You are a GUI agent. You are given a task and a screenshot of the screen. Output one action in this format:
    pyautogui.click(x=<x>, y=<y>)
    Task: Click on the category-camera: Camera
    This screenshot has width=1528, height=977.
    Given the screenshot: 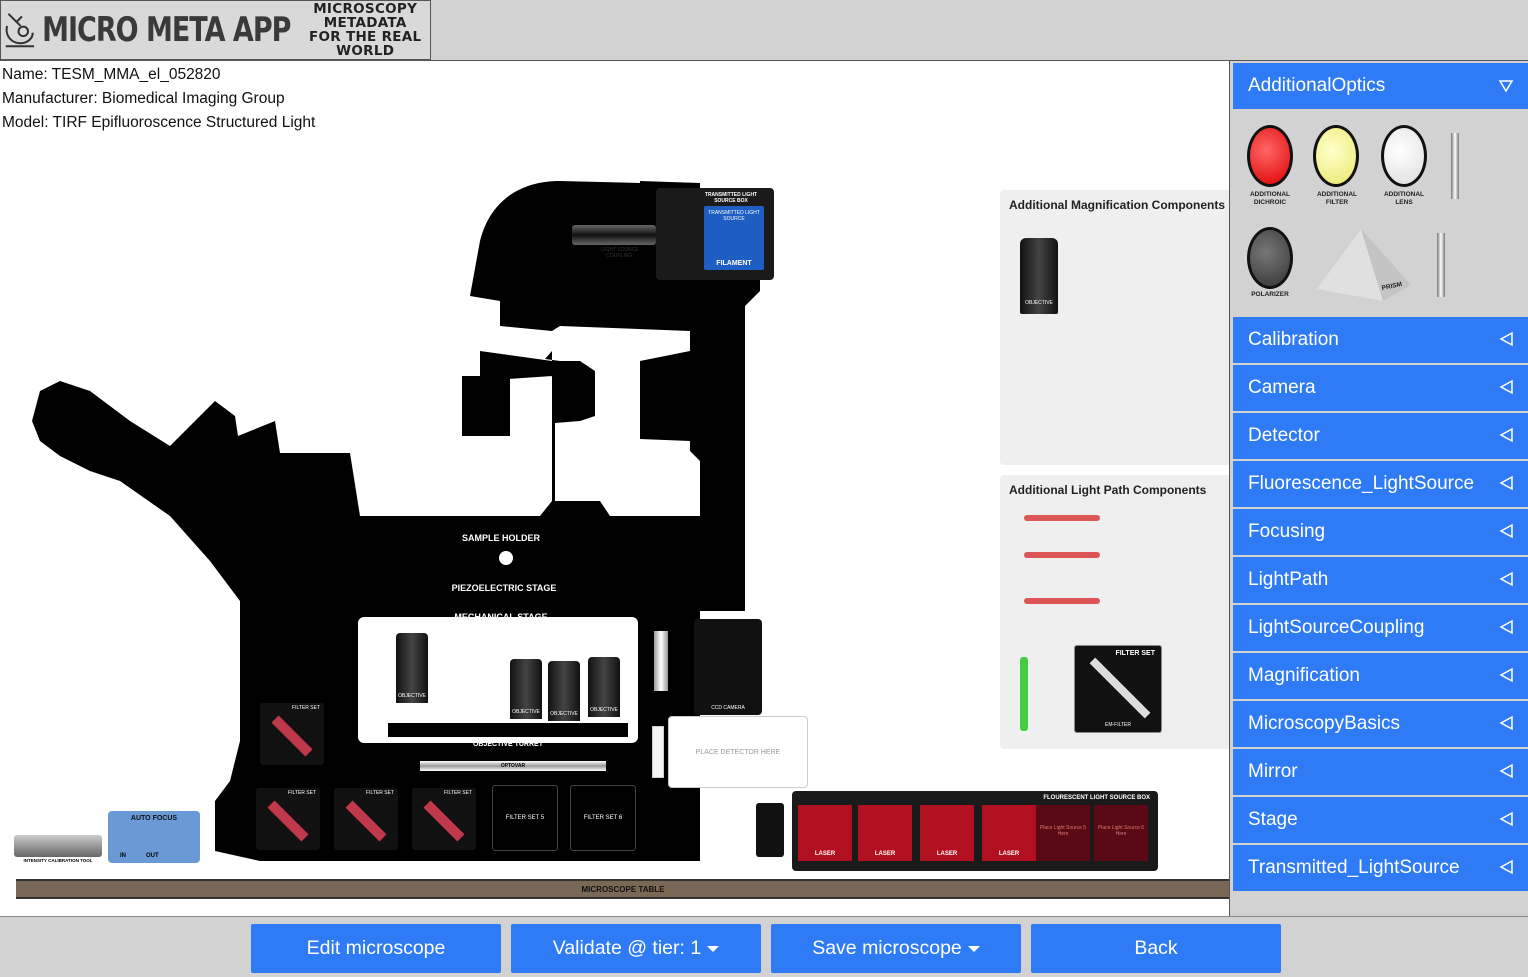 What is the action you would take?
    pyautogui.click(x=1380, y=388)
    